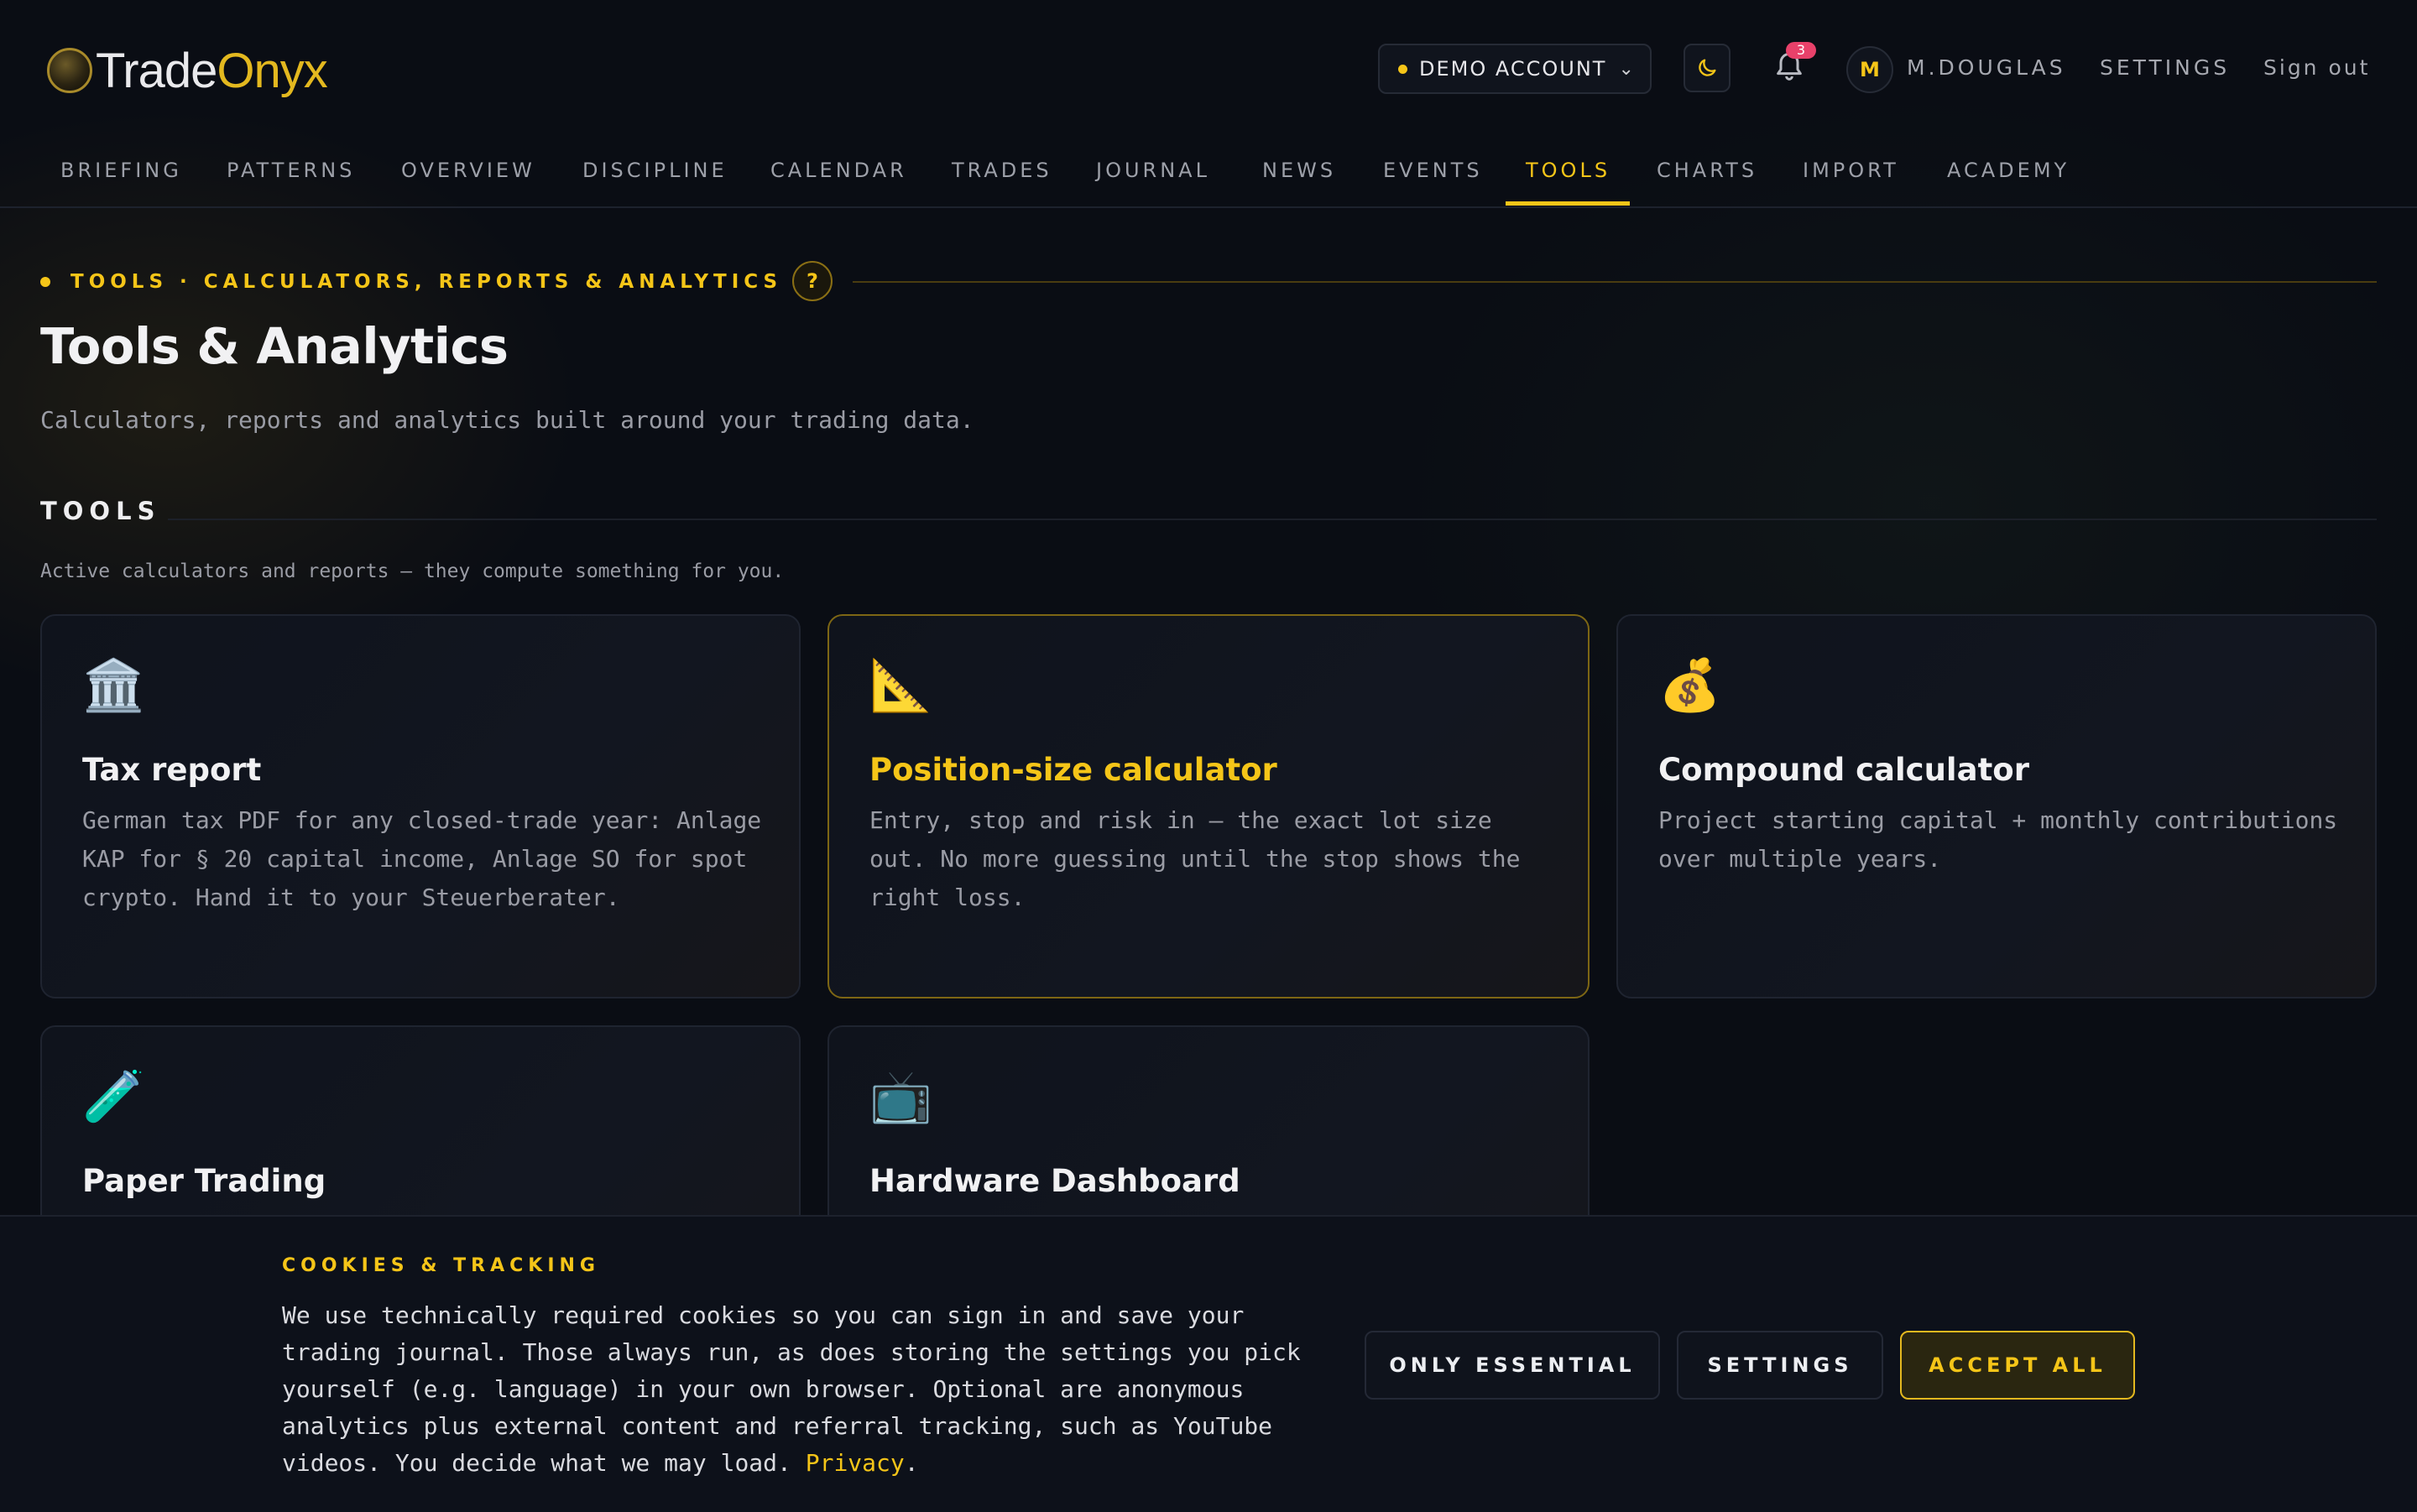  I want to click on ruler-triangle-icon: 📐, so click(900, 686).